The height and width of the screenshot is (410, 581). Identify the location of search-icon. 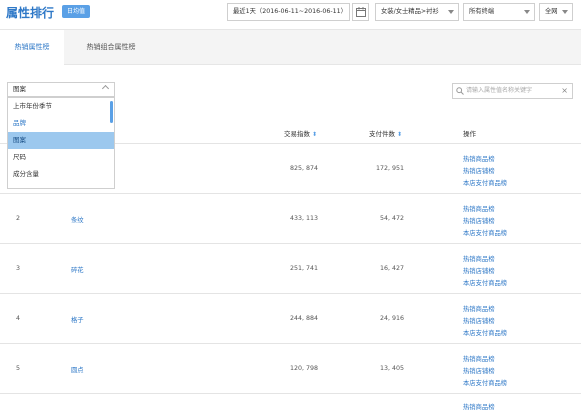
(460, 91).